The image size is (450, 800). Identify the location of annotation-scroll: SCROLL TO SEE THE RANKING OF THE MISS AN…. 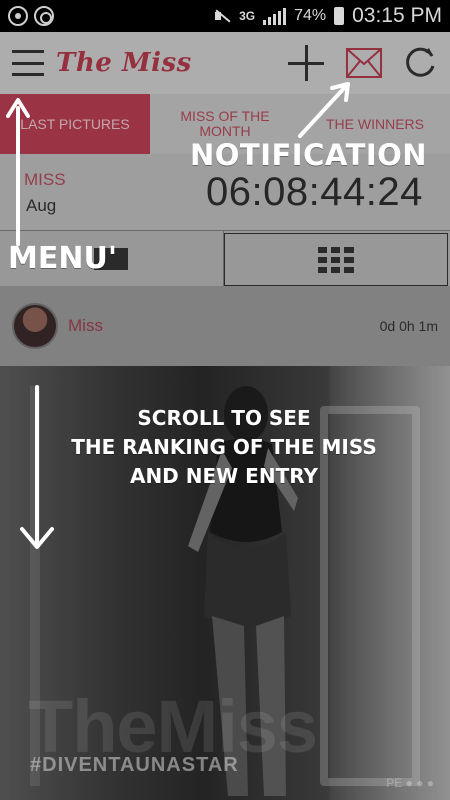
(224, 447).